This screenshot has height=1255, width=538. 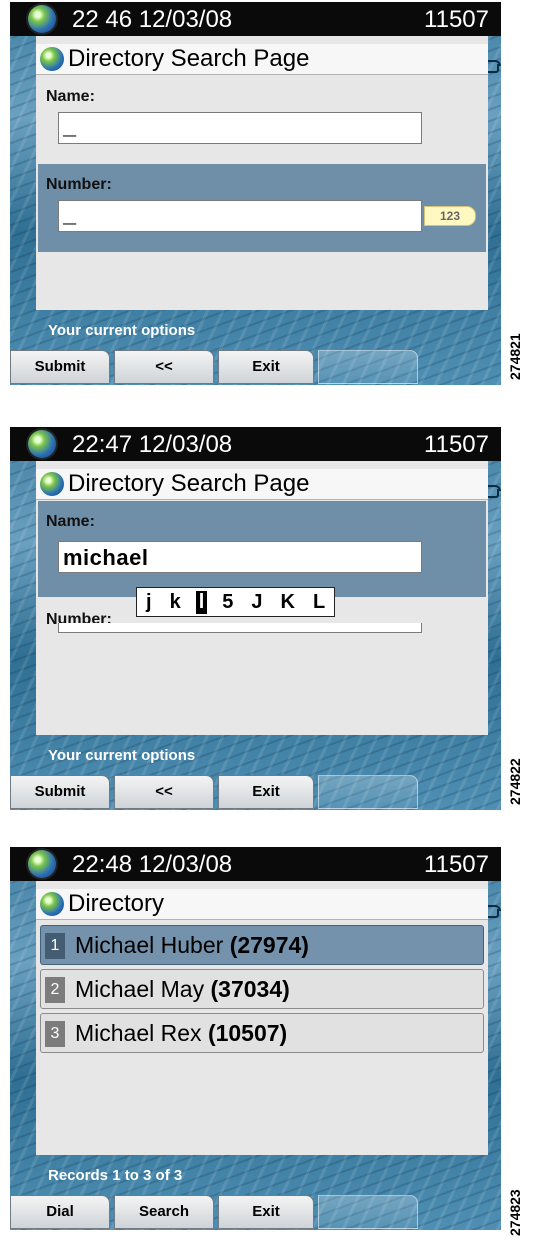 What do you see at coordinates (216, 1212) in the screenshot?
I see `softkey-bar: Dial Search Exit` at bounding box center [216, 1212].